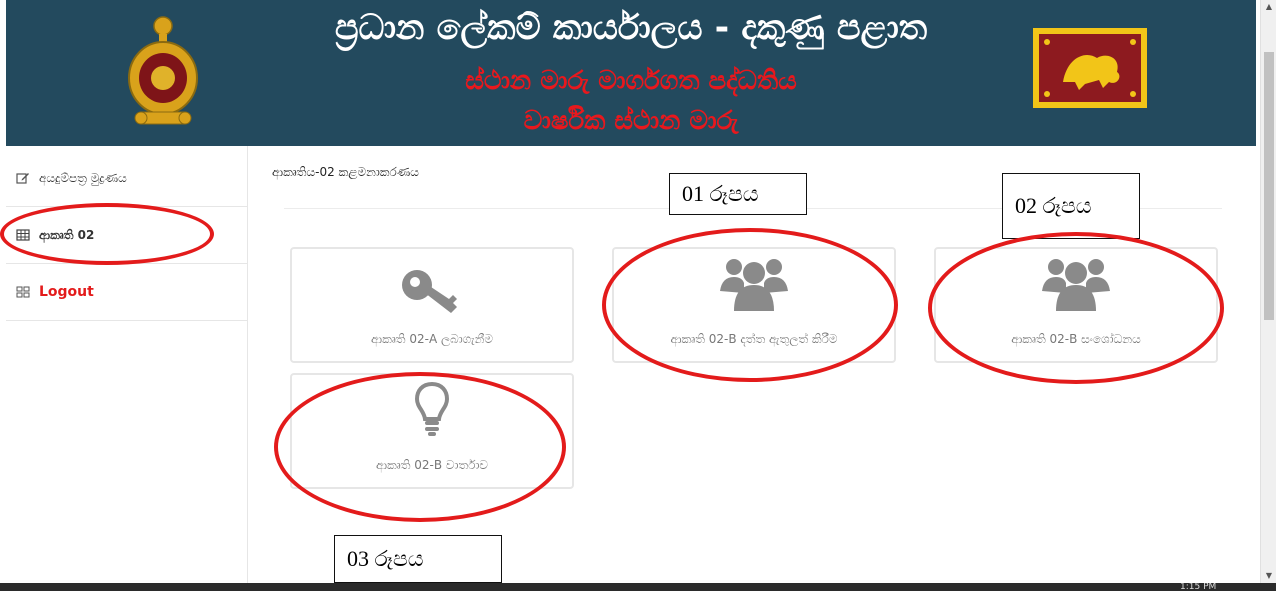 The image size is (1276, 591). What do you see at coordinates (1076, 339) in the screenshot?
I see `tile-label: ආකෘති 02-B සංශෝධනය` at bounding box center [1076, 339].